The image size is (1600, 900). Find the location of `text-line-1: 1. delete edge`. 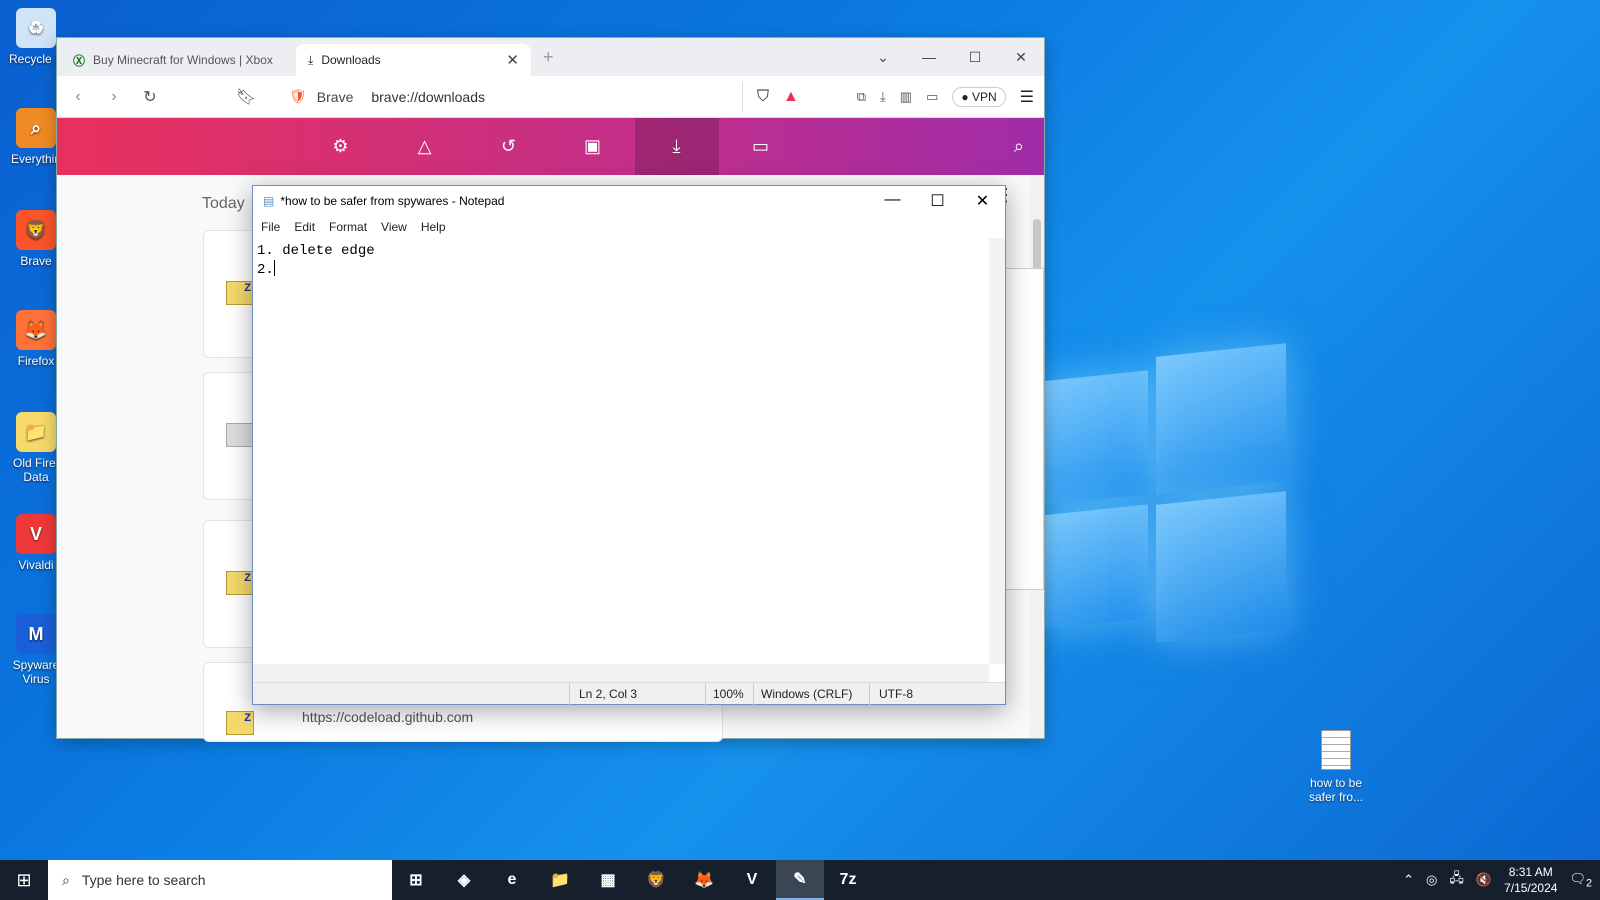

text-line-1: 1. delete edge is located at coordinates (316, 251).